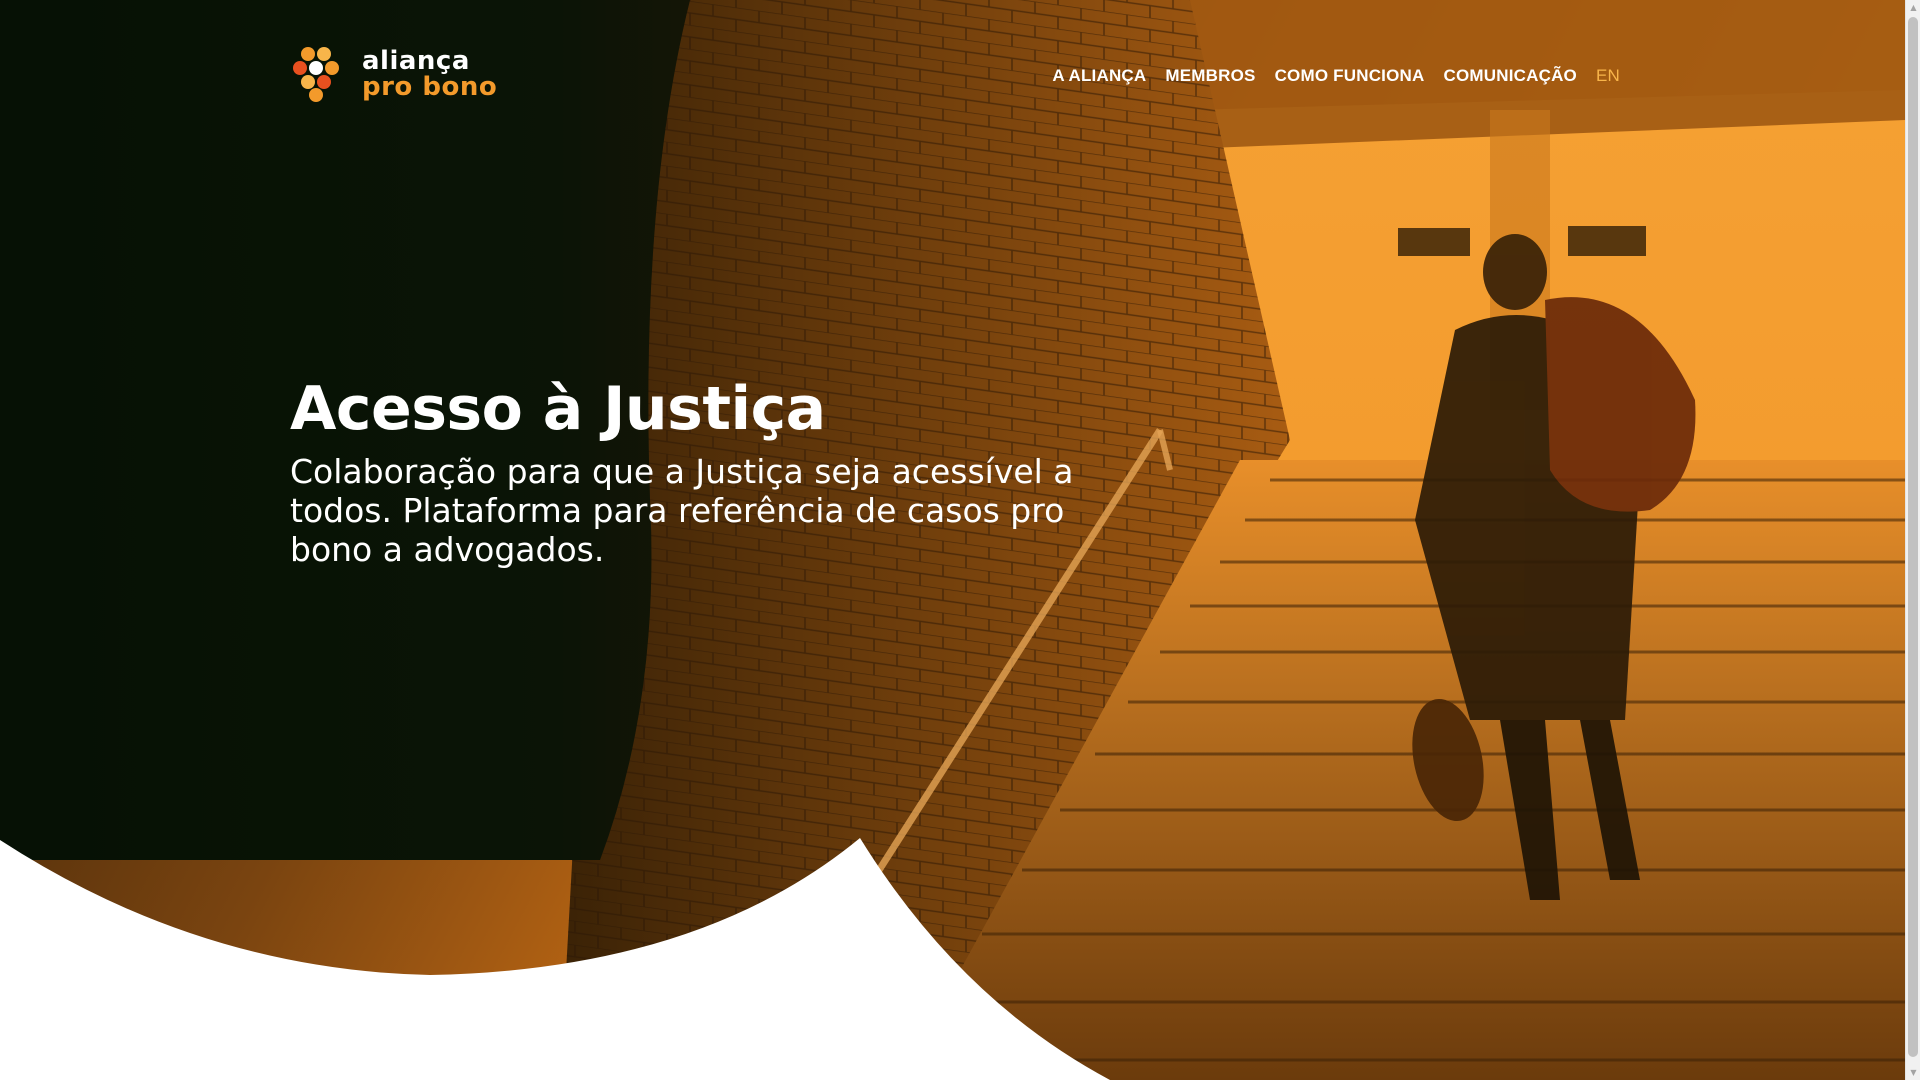 The height and width of the screenshot is (1080, 1920). Describe the element at coordinates (1913, 1072) in the screenshot. I see `chevron-down-icon: ▼` at that location.